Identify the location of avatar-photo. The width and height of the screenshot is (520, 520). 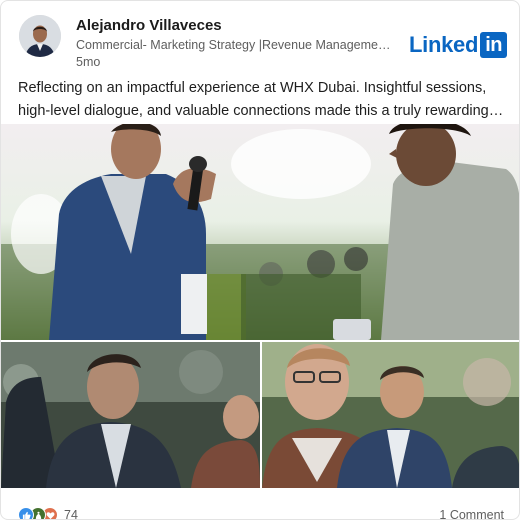
(40, 36).